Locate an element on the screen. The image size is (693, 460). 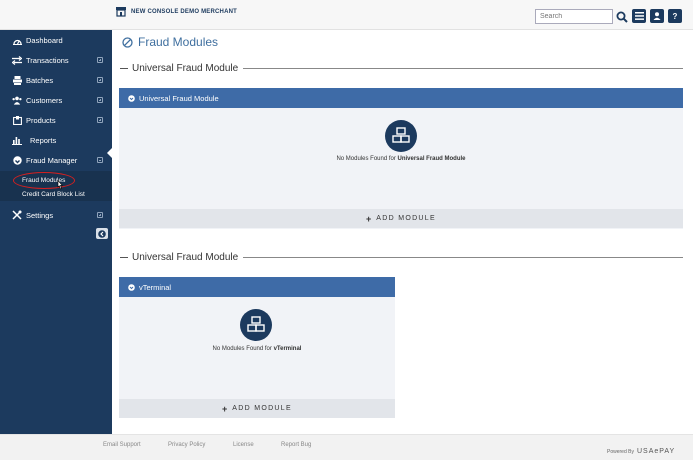
store-icon is located at coordinates (121, 12).